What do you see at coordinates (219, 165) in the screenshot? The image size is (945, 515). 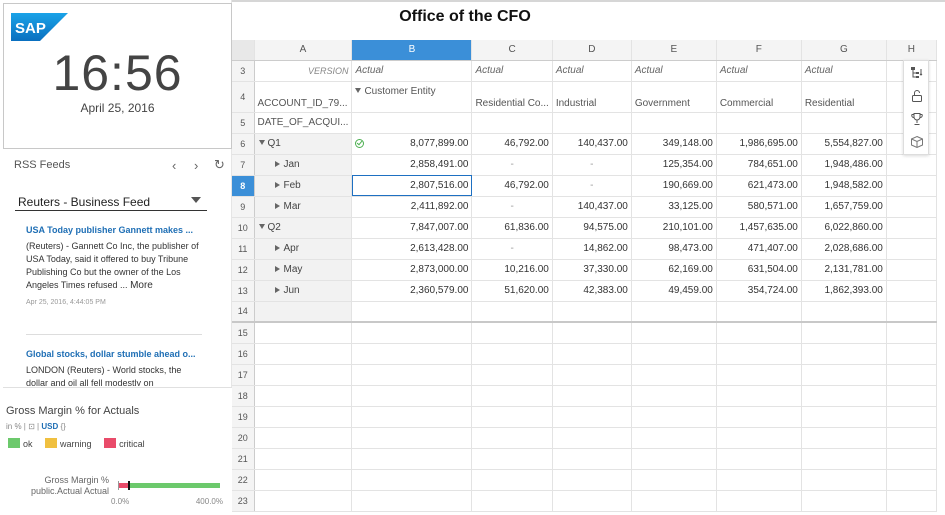 I see `refresh-icon: ↻` at bounding box center [219, 165].